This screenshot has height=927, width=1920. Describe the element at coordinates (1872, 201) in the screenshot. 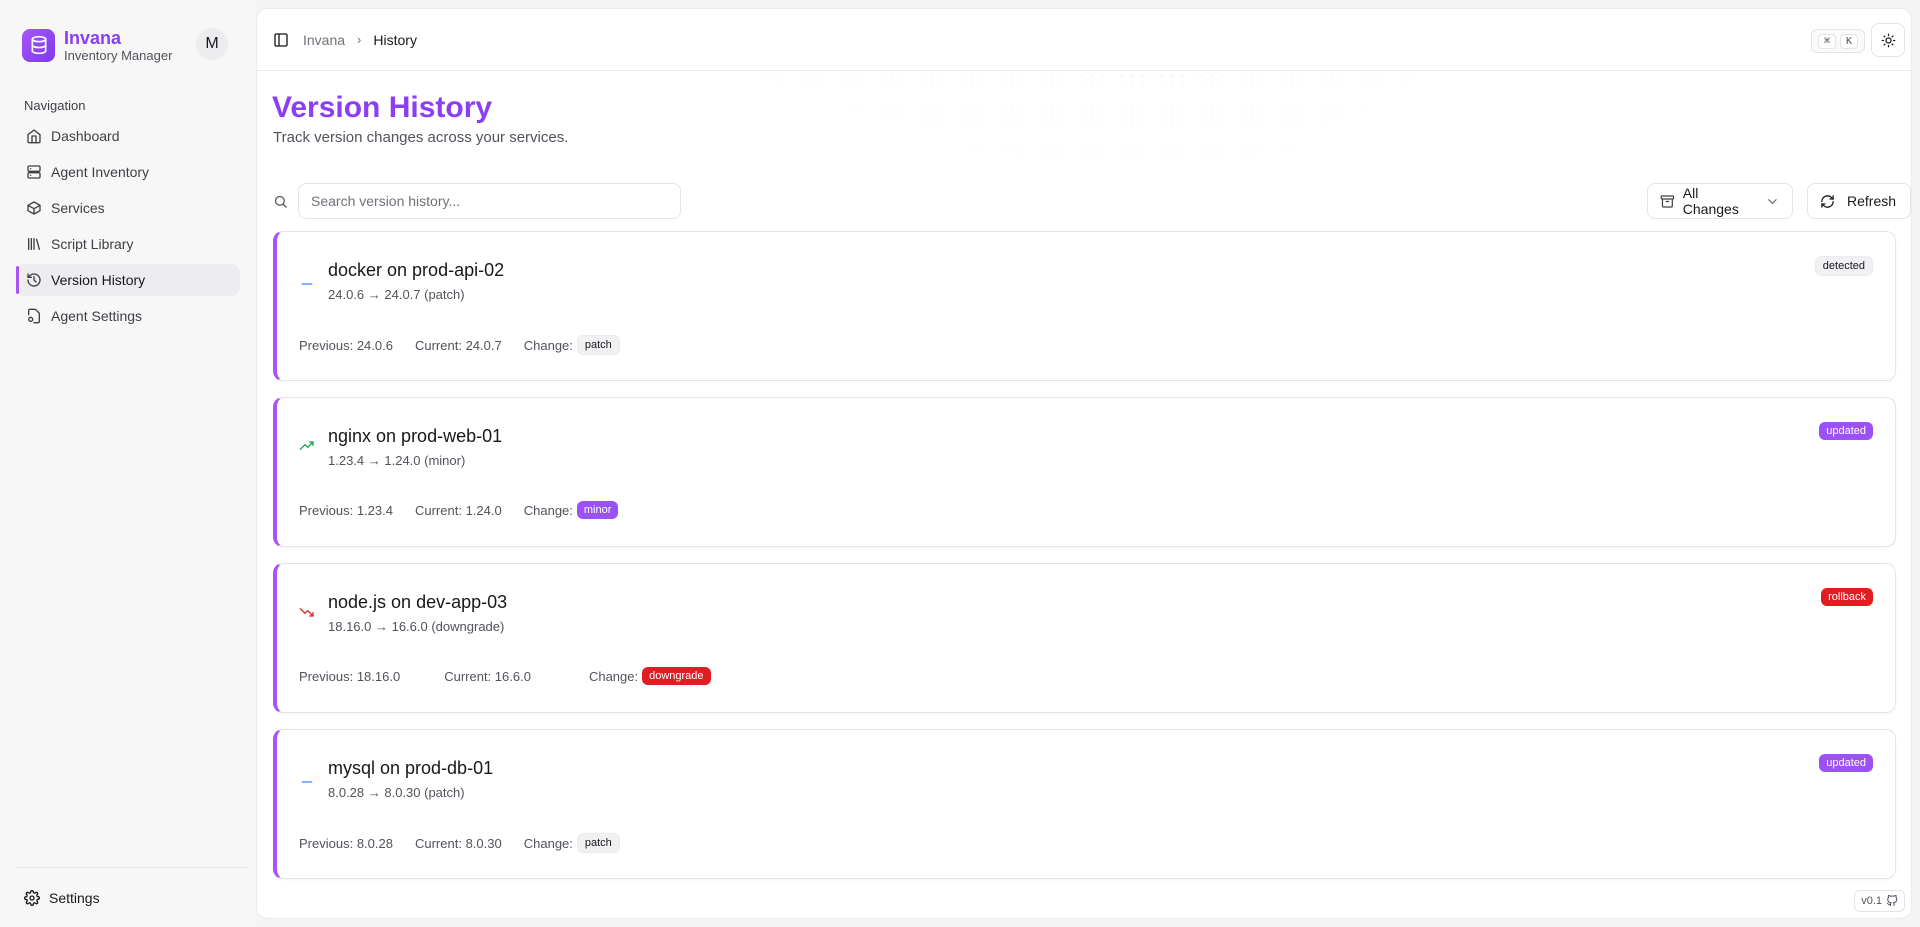

I see `refresh-label: Refresh` at that location.